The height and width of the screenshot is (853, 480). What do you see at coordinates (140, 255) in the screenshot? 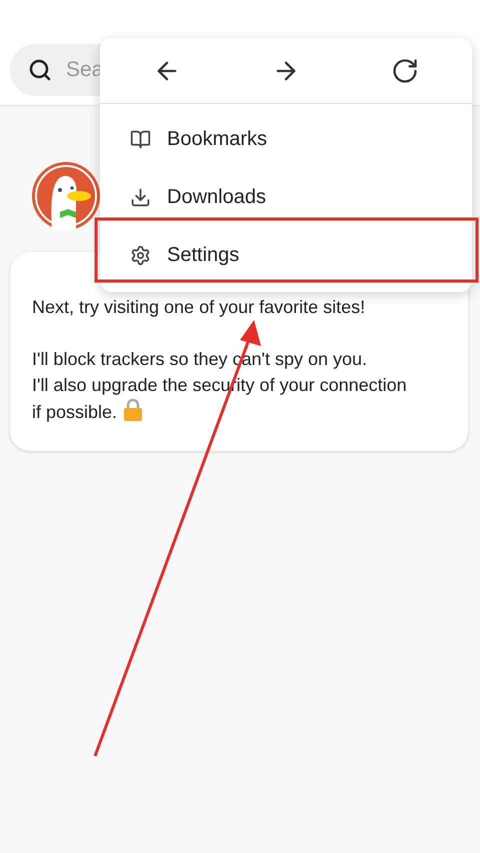
I see `settings-icon` at bounding box center [140, 255].